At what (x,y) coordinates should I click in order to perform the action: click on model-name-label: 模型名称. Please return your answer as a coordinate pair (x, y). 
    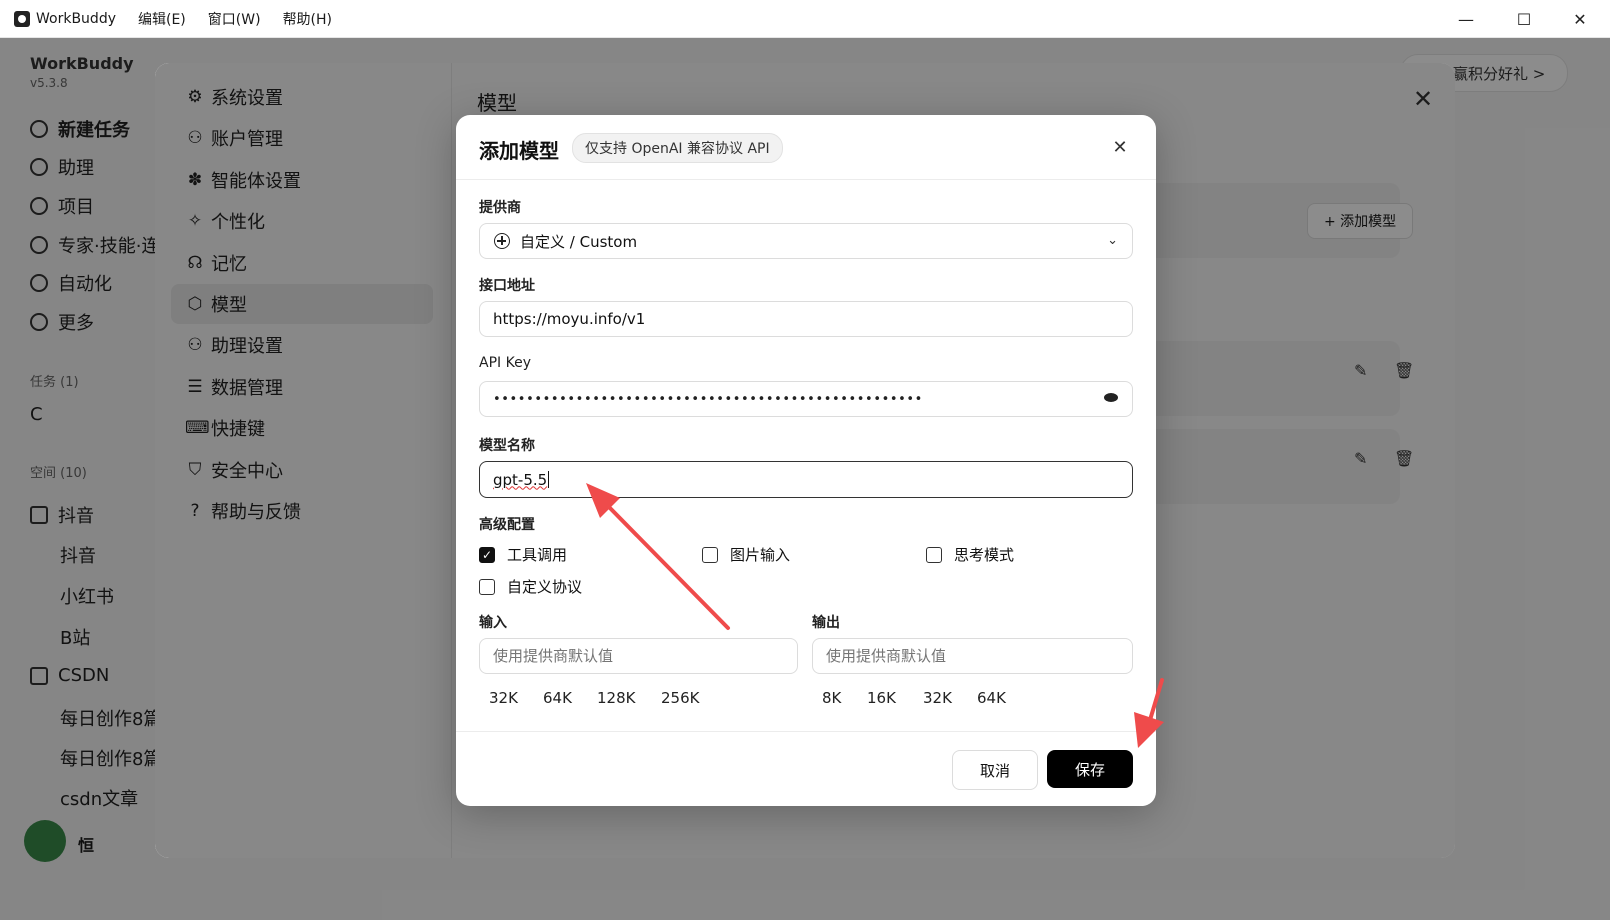
    Looking at the image, I should click on (507, 446).